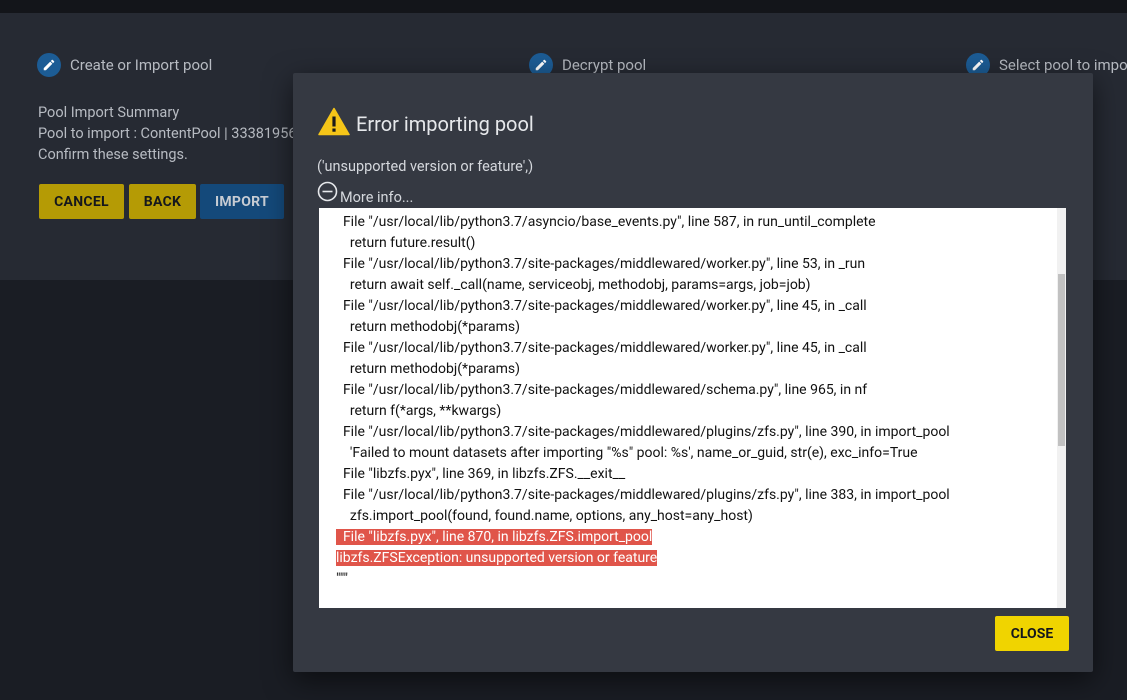 This screenshot has height=700, width=1127. I want to click on summary-confirm: Confirm these settings., so click(113, 154).